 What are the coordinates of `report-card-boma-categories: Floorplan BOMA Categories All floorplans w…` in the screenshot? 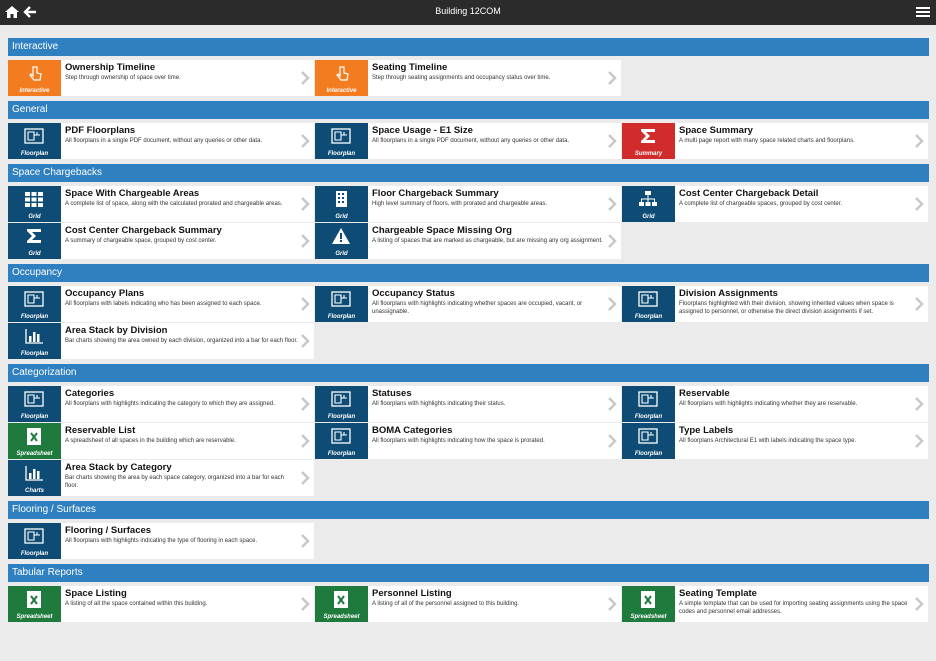 It's located at (468, 441).